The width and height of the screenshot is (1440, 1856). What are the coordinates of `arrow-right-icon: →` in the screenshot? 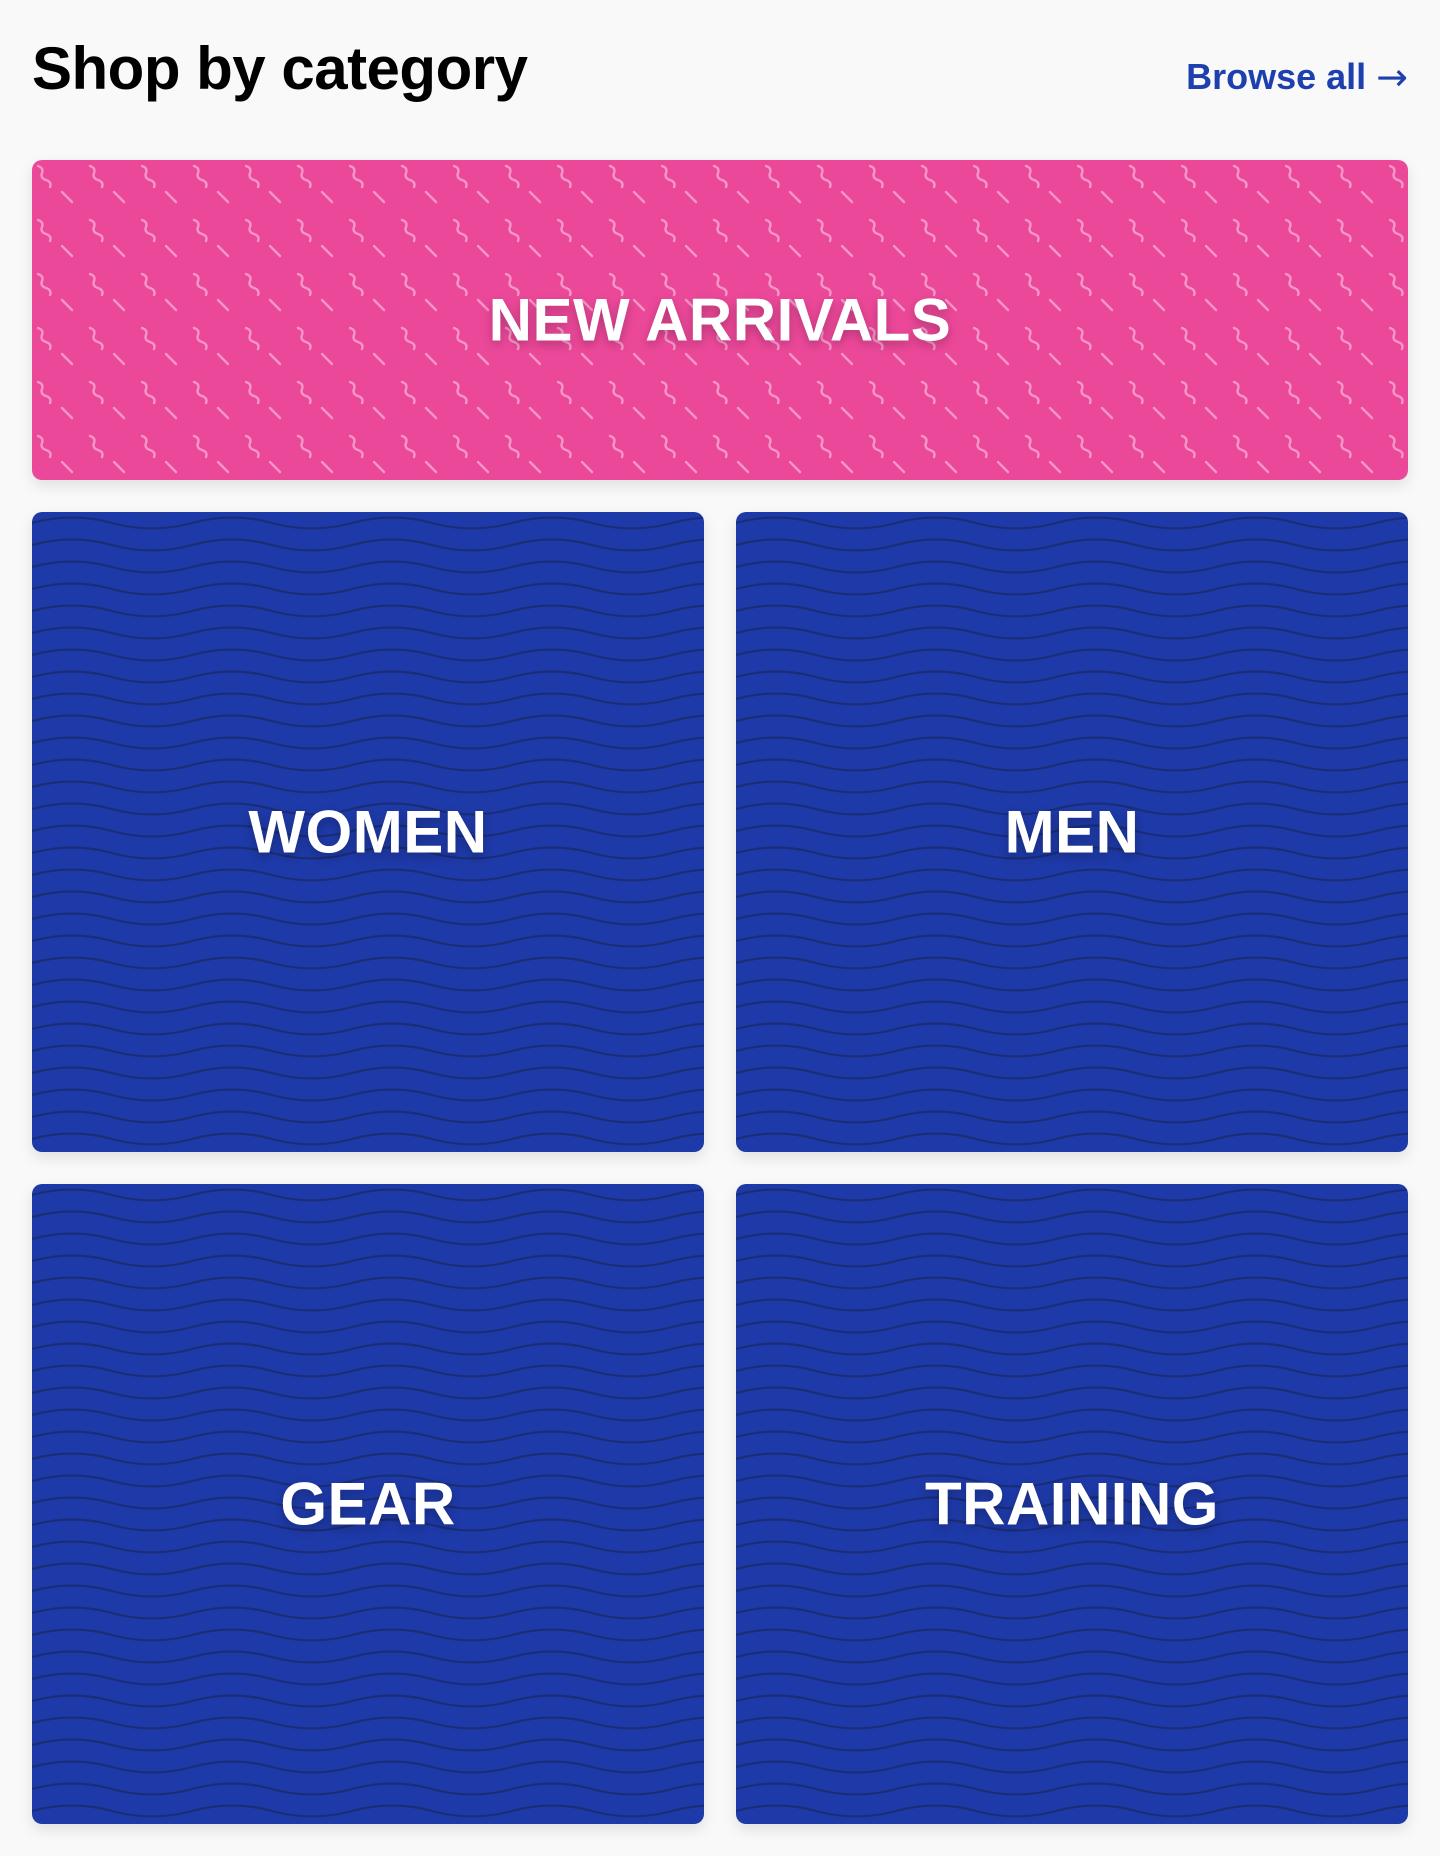 It's located at (1392, 77).